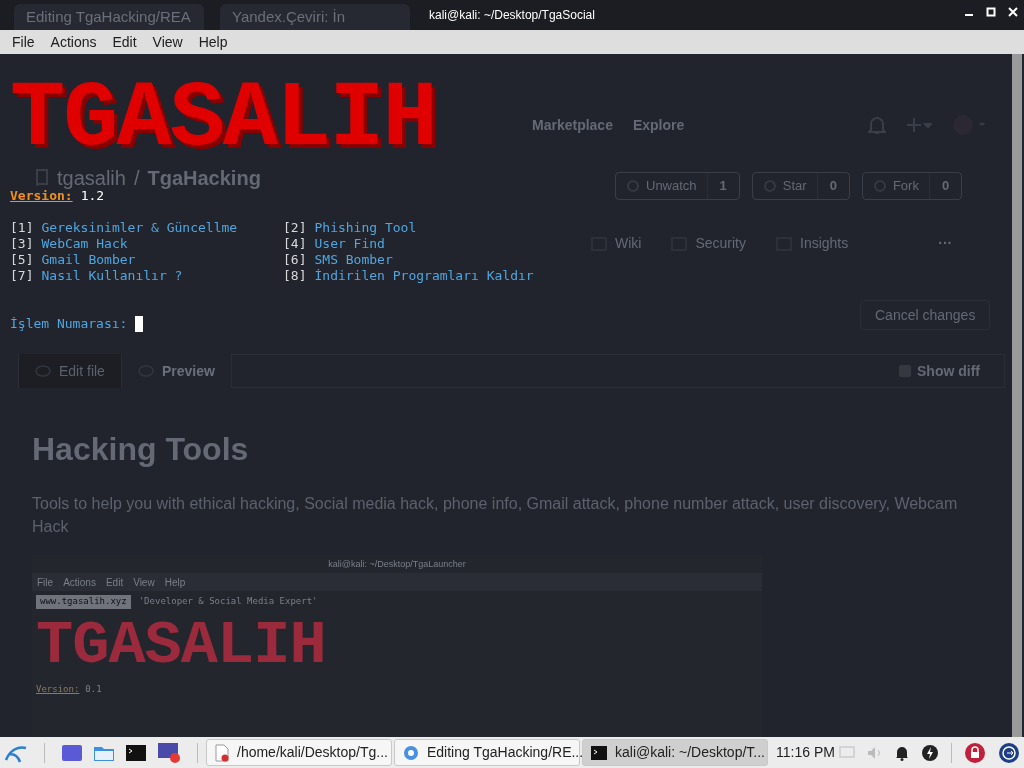  What do you see at coordinates (22, 276) in the screenshot?
I see `option-number: [7]` at bounding box center [22, 276].